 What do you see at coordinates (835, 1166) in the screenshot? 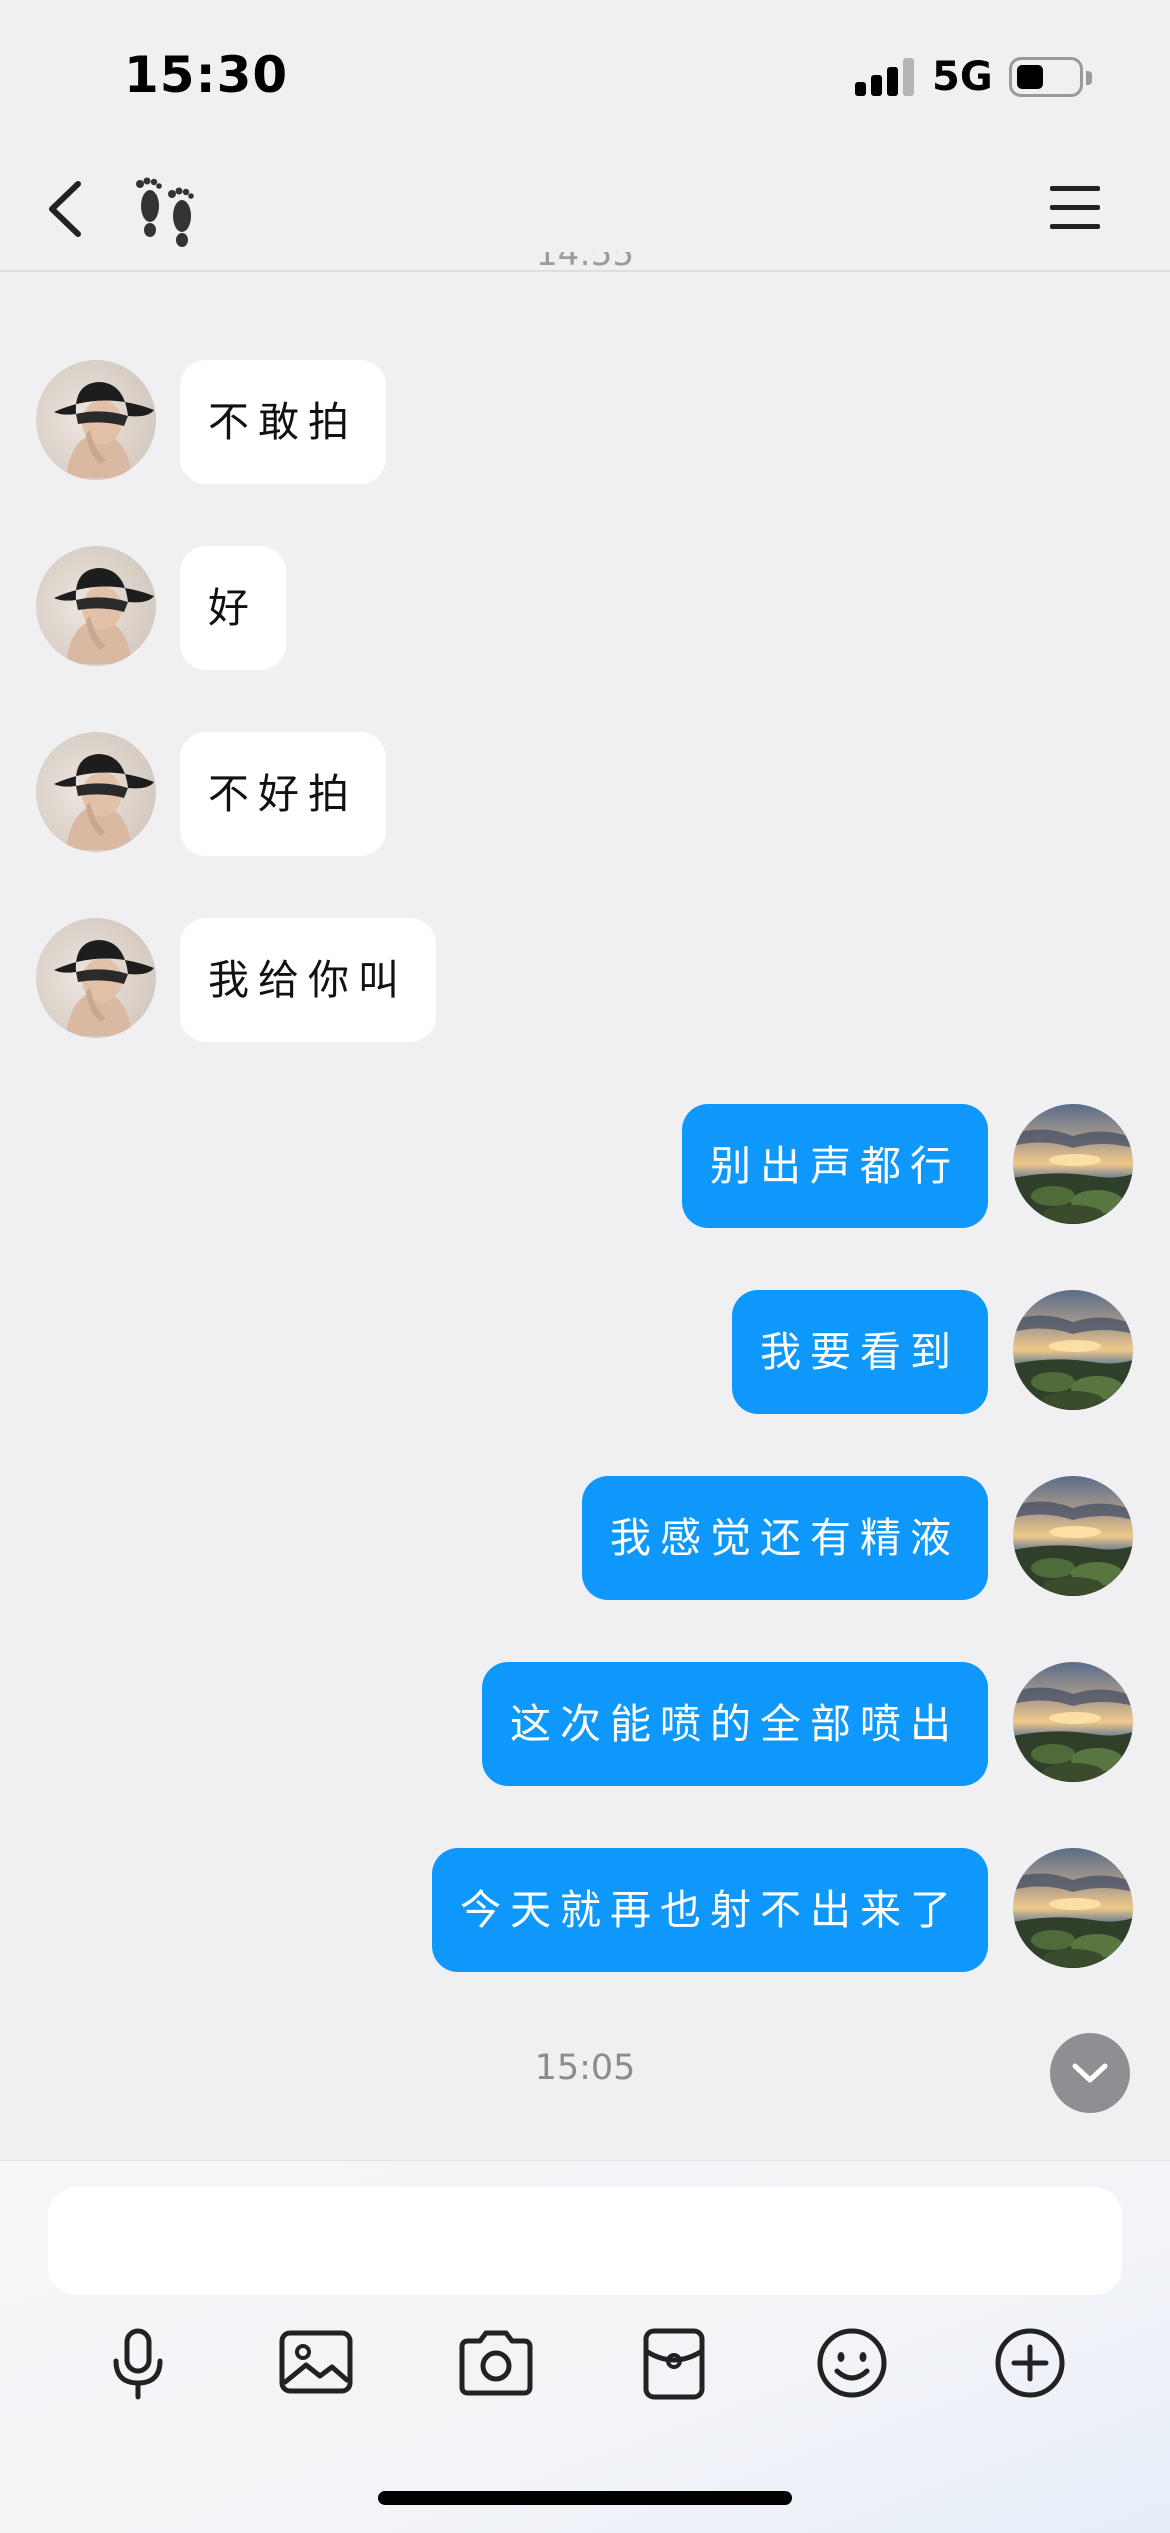
I see `message-bubble: 别出声都行` at bounding box center [835, 1166].